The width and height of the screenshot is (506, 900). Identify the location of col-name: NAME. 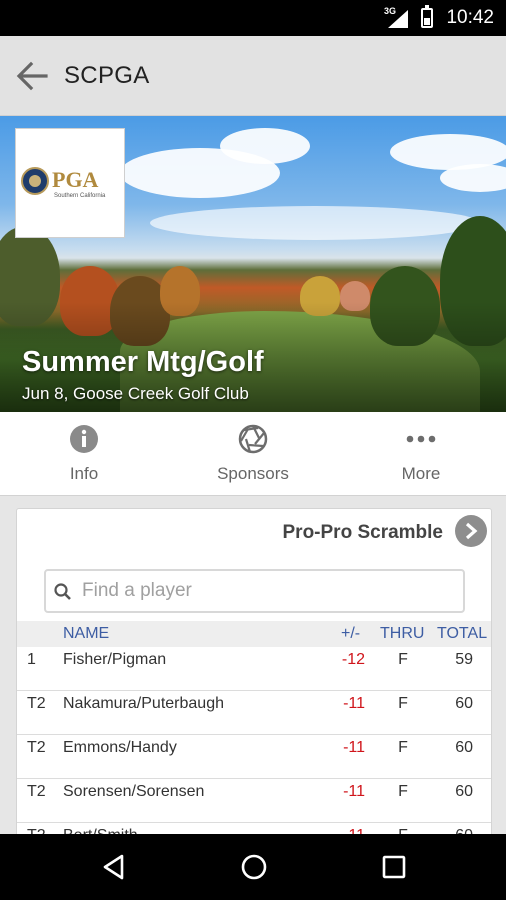
(86, 634).